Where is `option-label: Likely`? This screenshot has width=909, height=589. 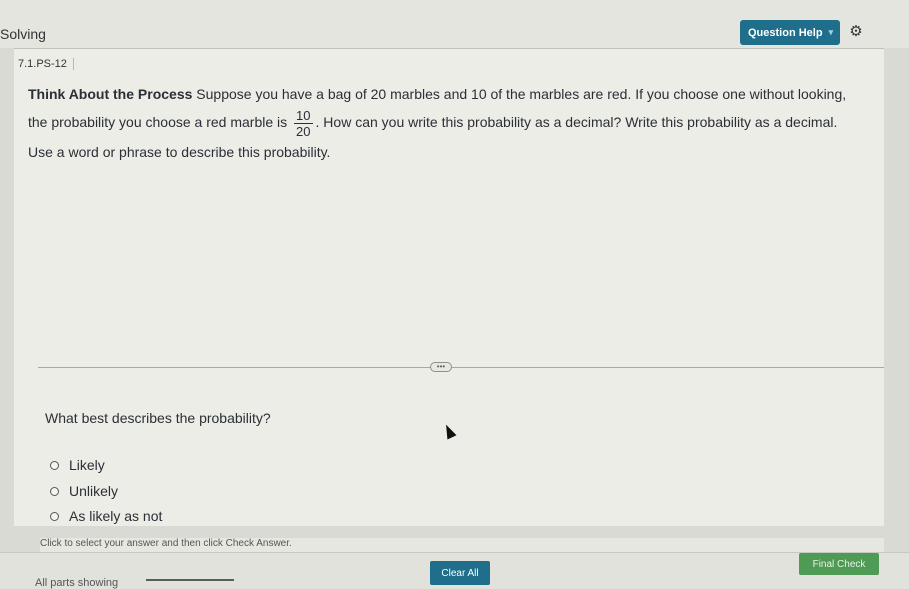
option-label: Likely is located at coordinates (87, 465).